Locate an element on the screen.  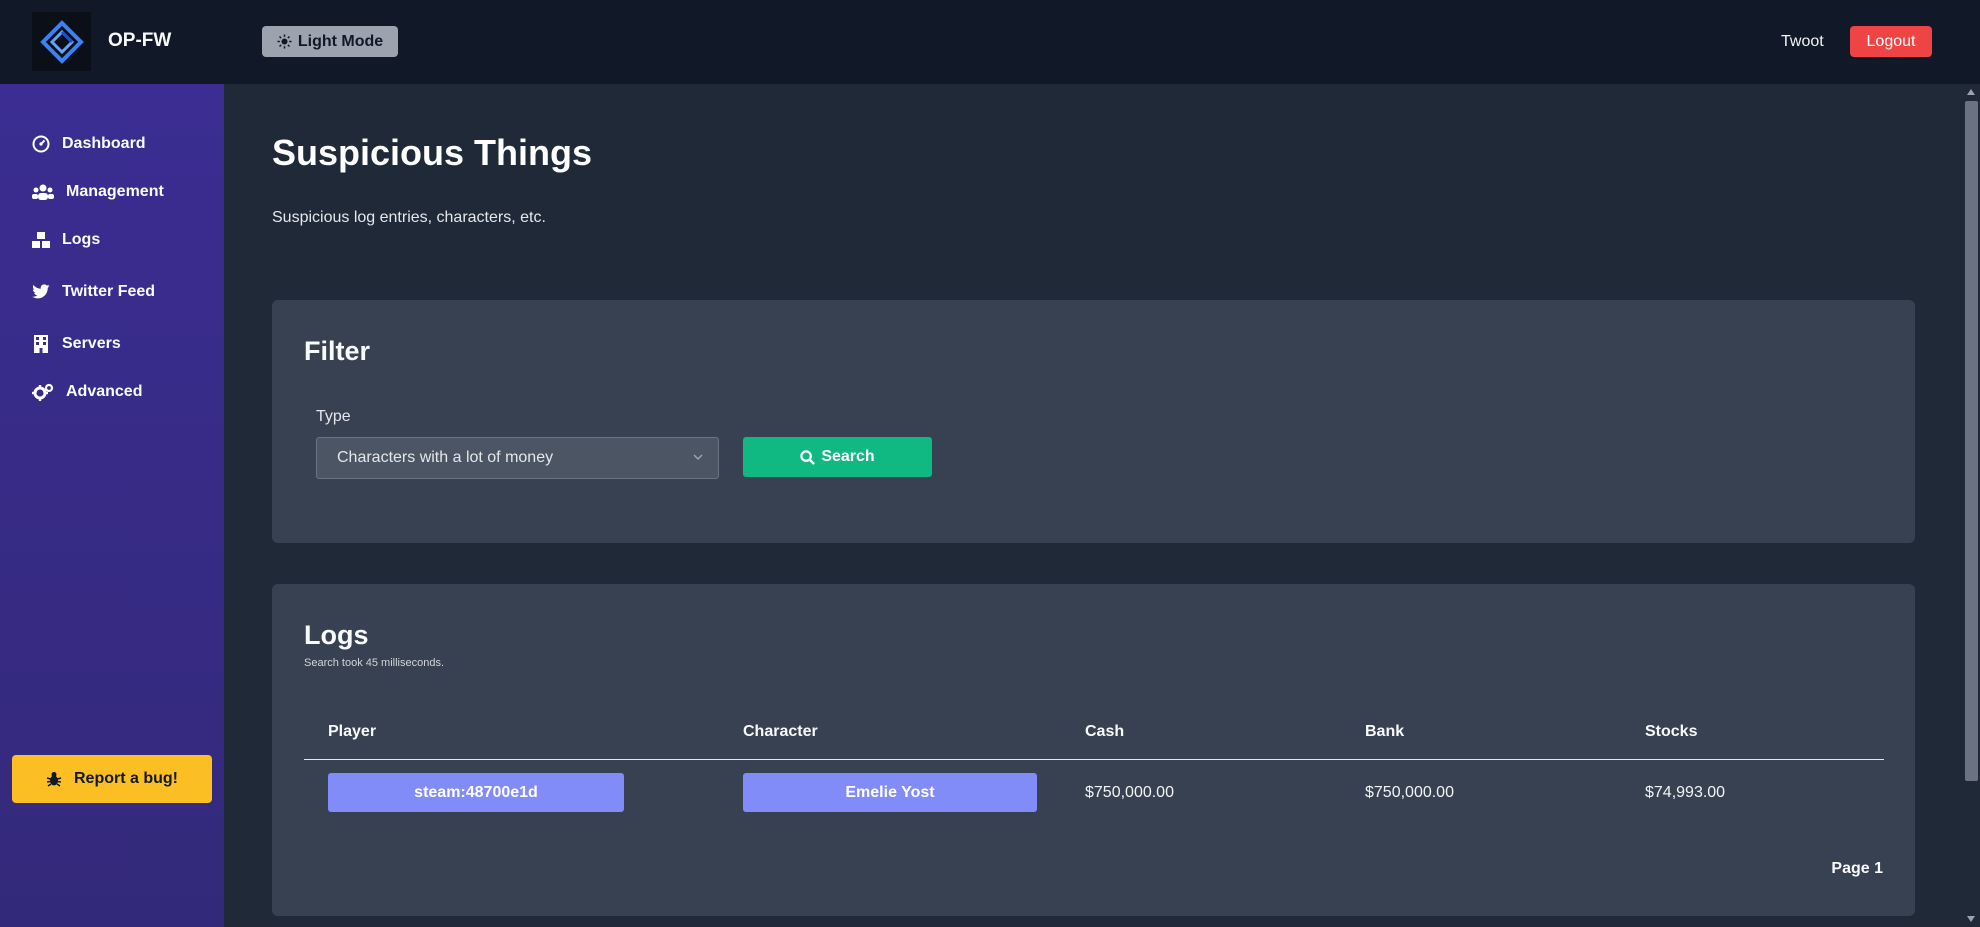
bug-icon is located at coordinates (54, 779).